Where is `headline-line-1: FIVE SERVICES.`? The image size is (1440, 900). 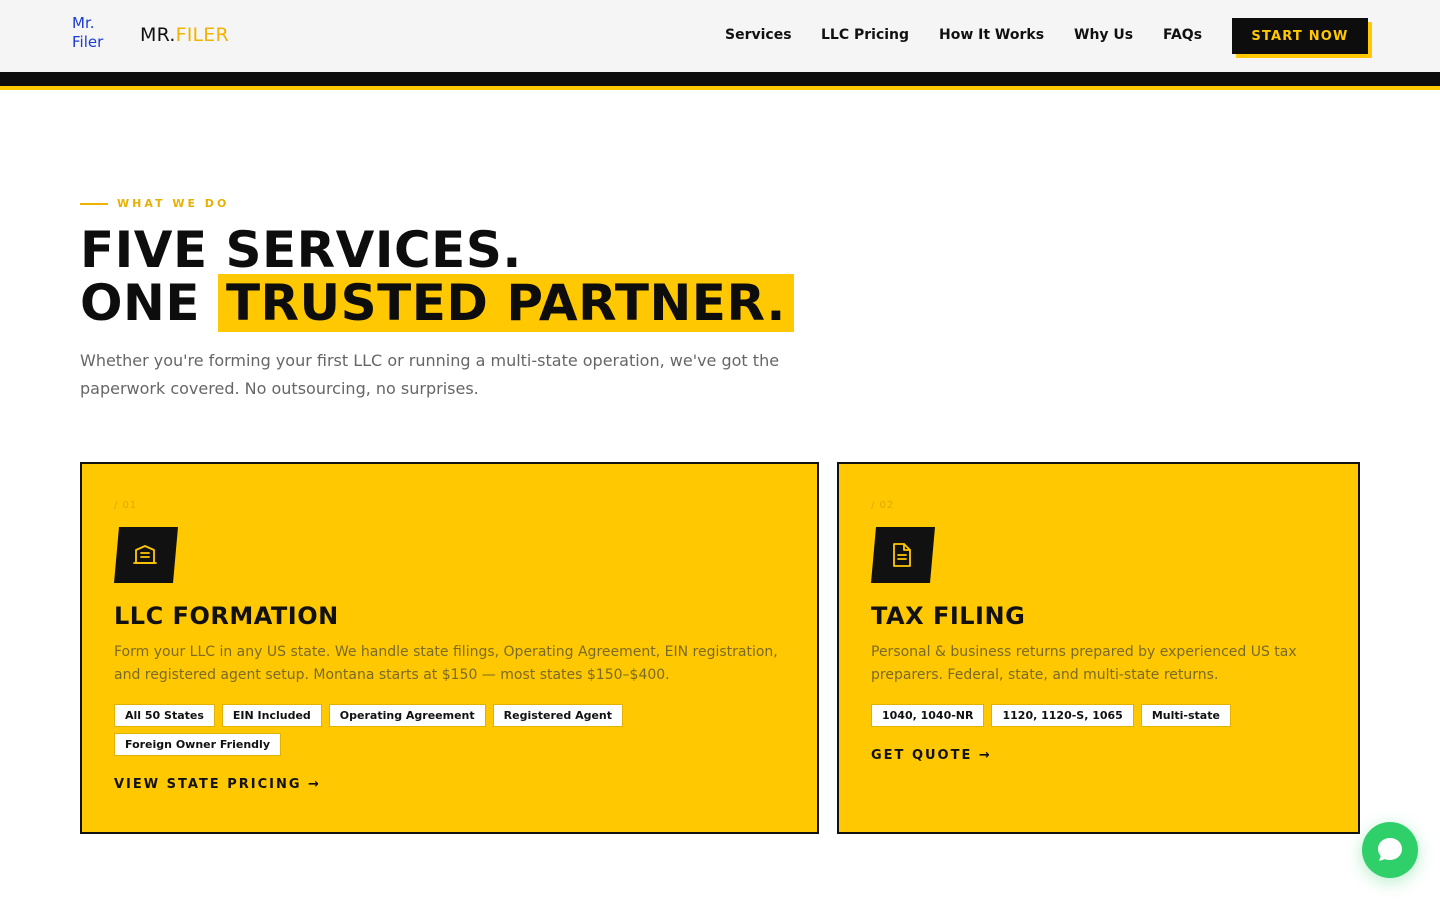 headline-line-1: FIVE SERVICES. is located at coordinates (301, 250).